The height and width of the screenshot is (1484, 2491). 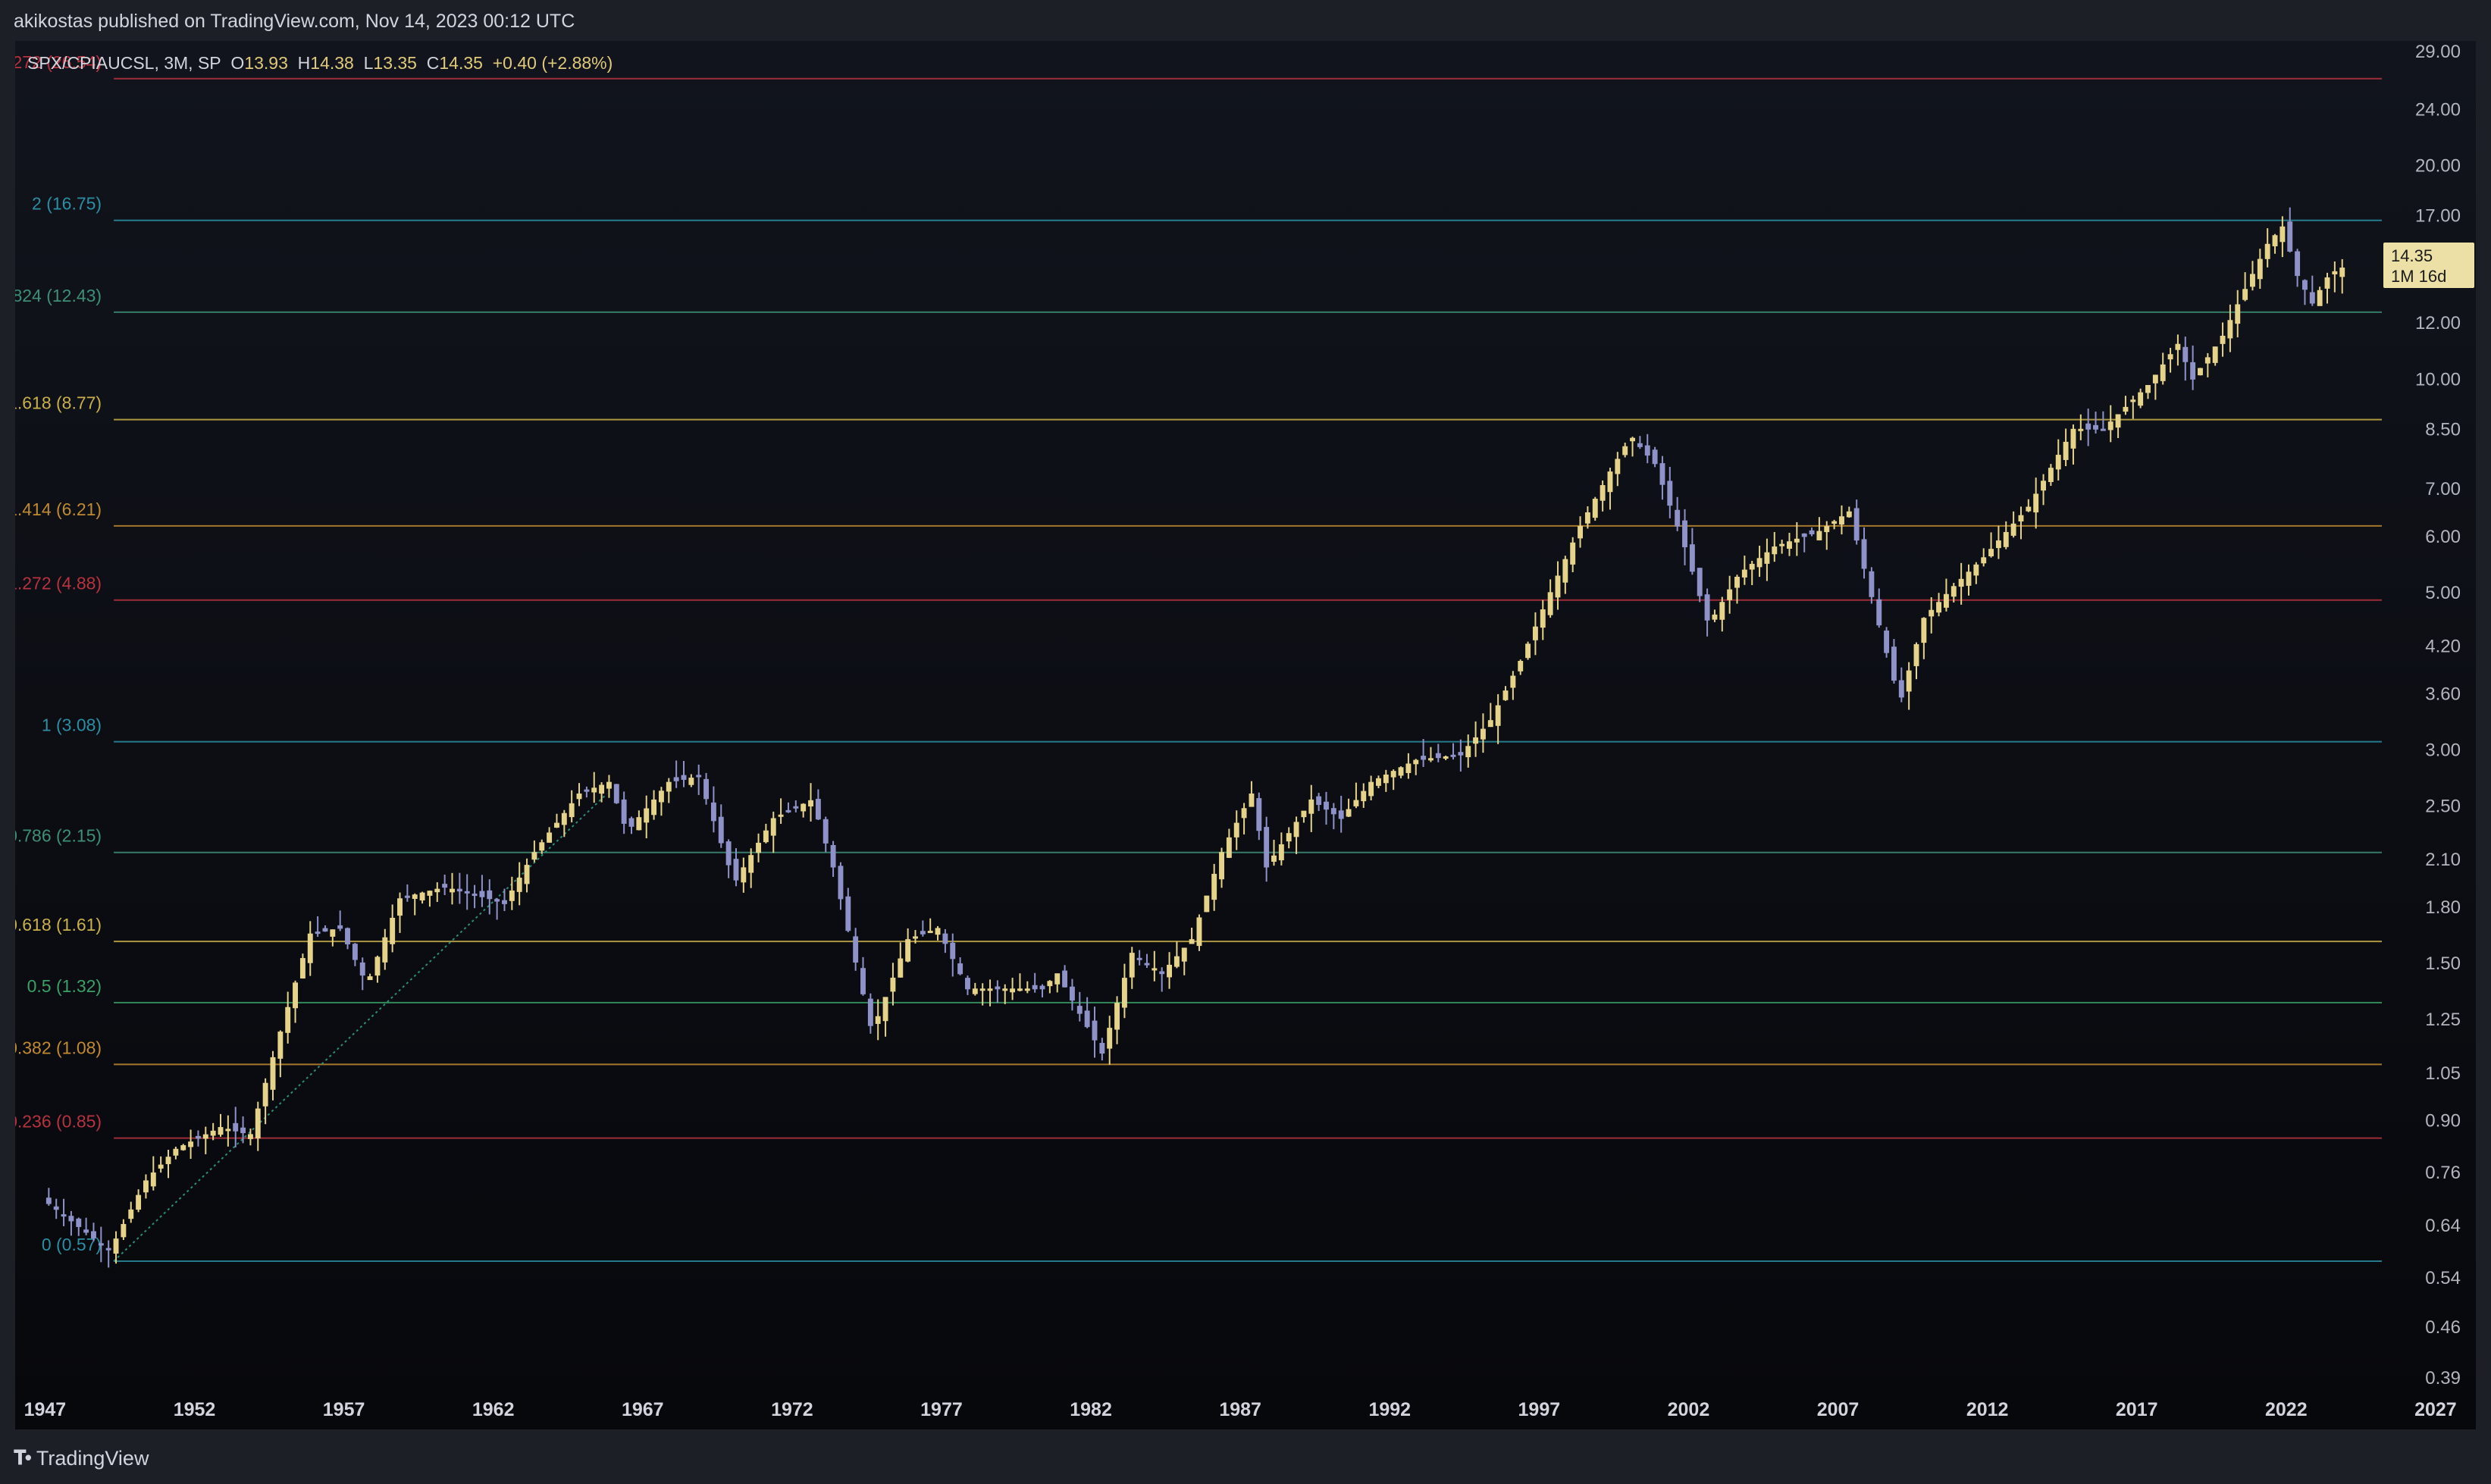 I want to click on high-value: 14.38, so click(x=332, y=63).